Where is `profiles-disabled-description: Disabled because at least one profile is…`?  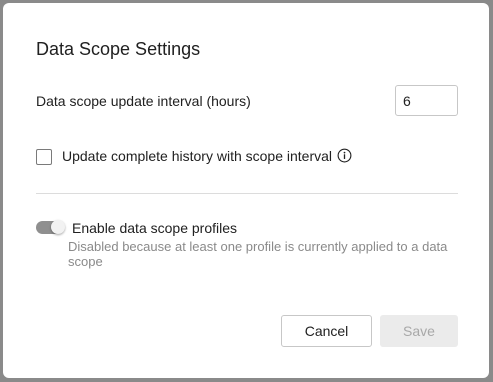
profiles-disabled-description: Disabled because at least one profile is… is located at coordinates (258, 254).